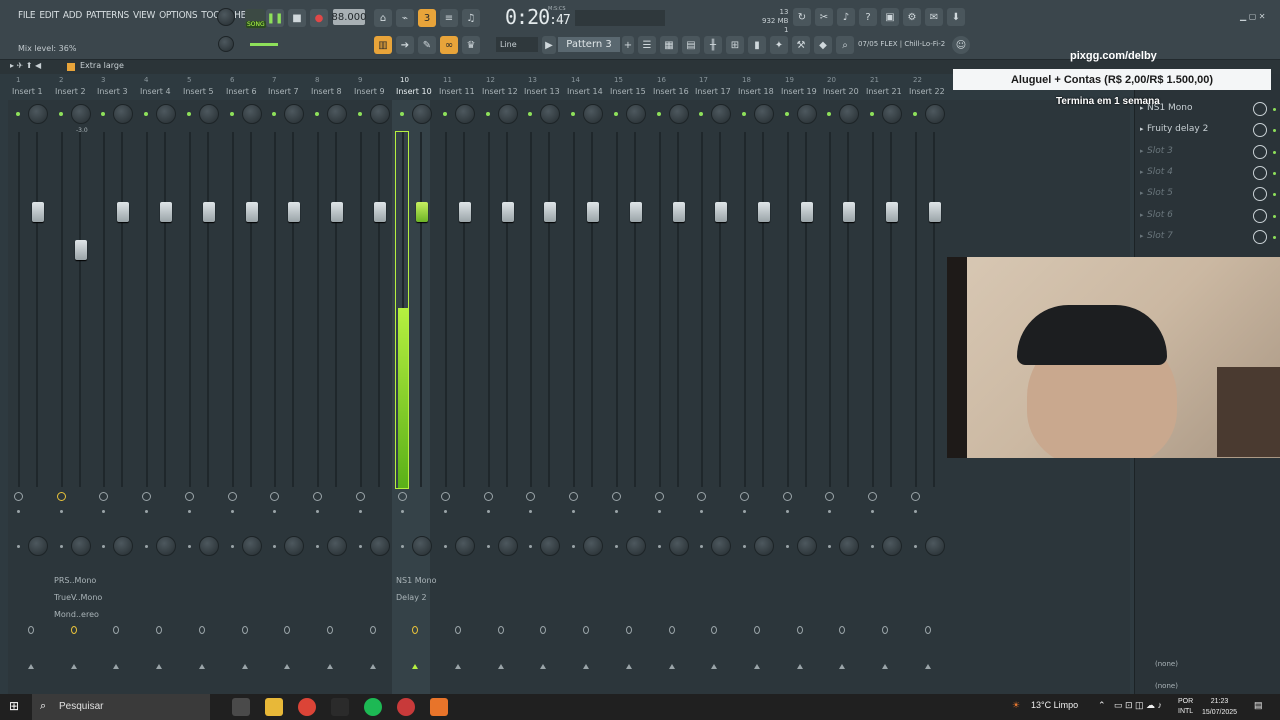 The image size is (1280, 720). What do you see at coordinates (297, 18) in the screenshot?
I see `stop-icon: ■` at bounding box center [297, 18].